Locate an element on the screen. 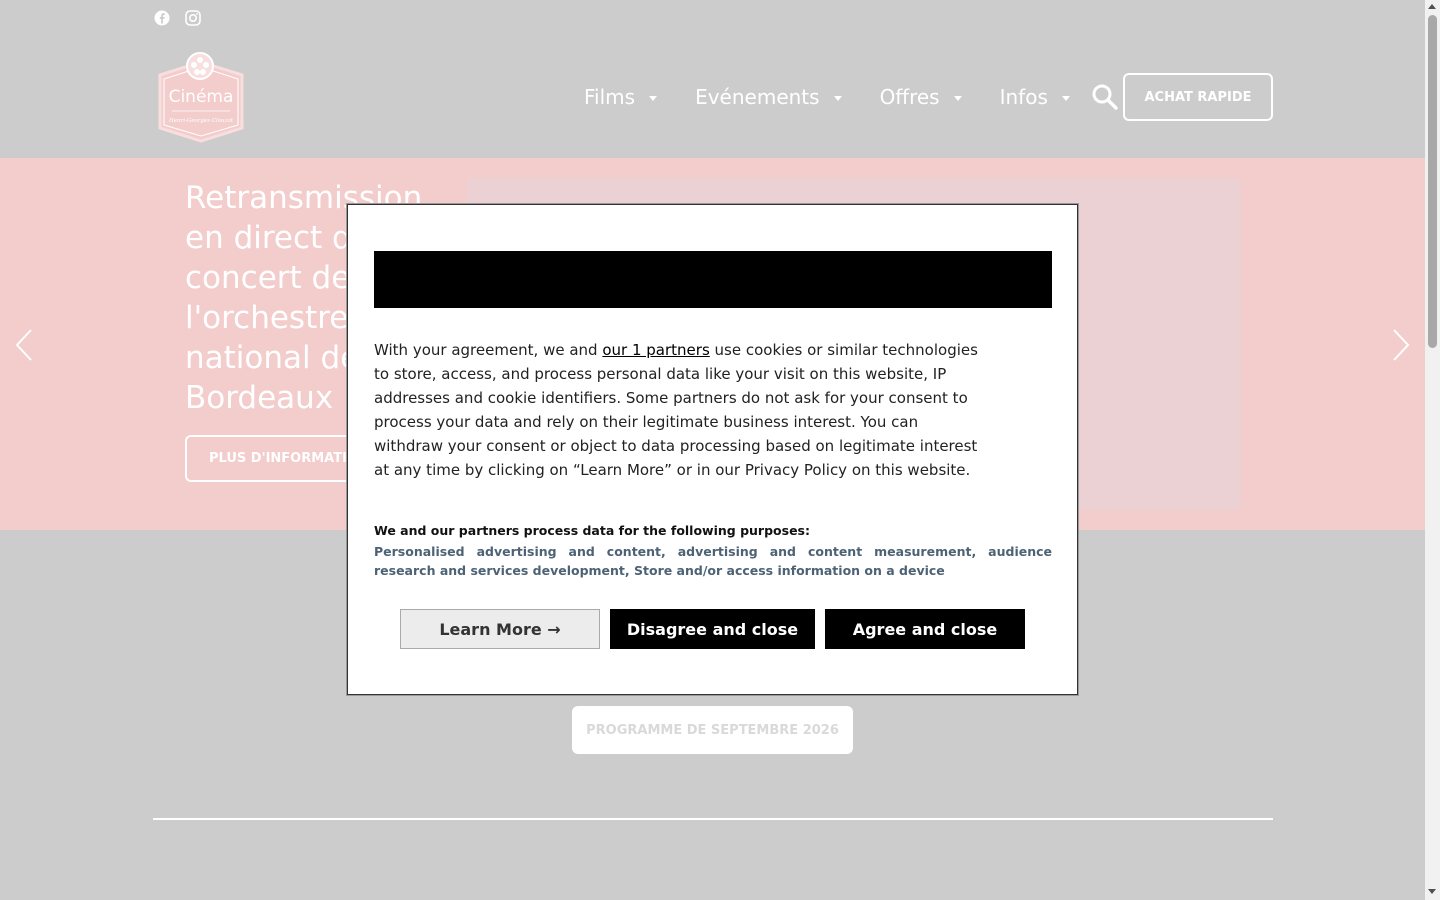 This screenshot has height=900, width=1440. nav-item-label: Infos is located at coordinates (1023, 97).